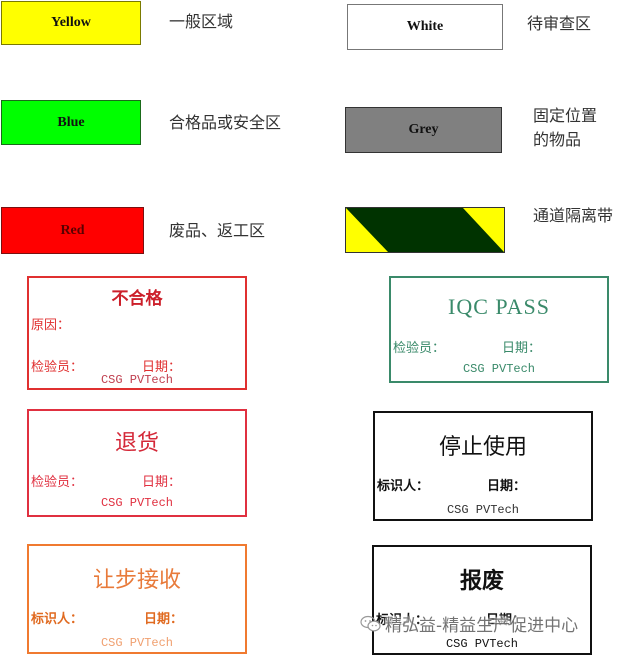 Image resolution: width=640 pixels, height=658 pixels. Describe the element at coordinates (137, 333) in the screenshot. I see `label-card-nonconforming: 不合格 原因： 检验员： 日期： CSG PVTech` at that location.